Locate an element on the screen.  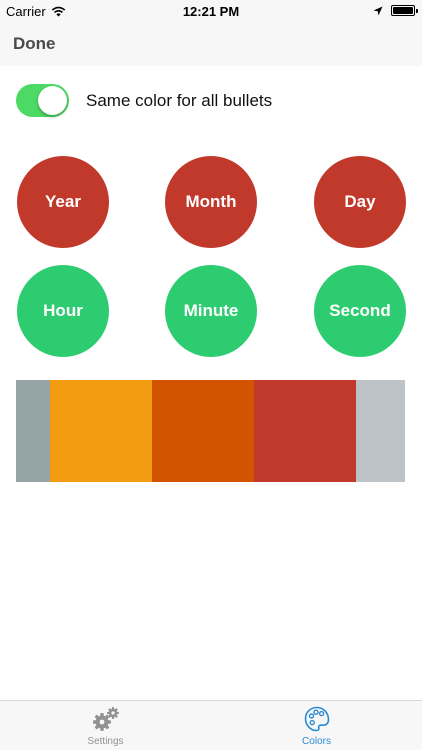
bullet-month: Month is located at coordinates (211, 202).